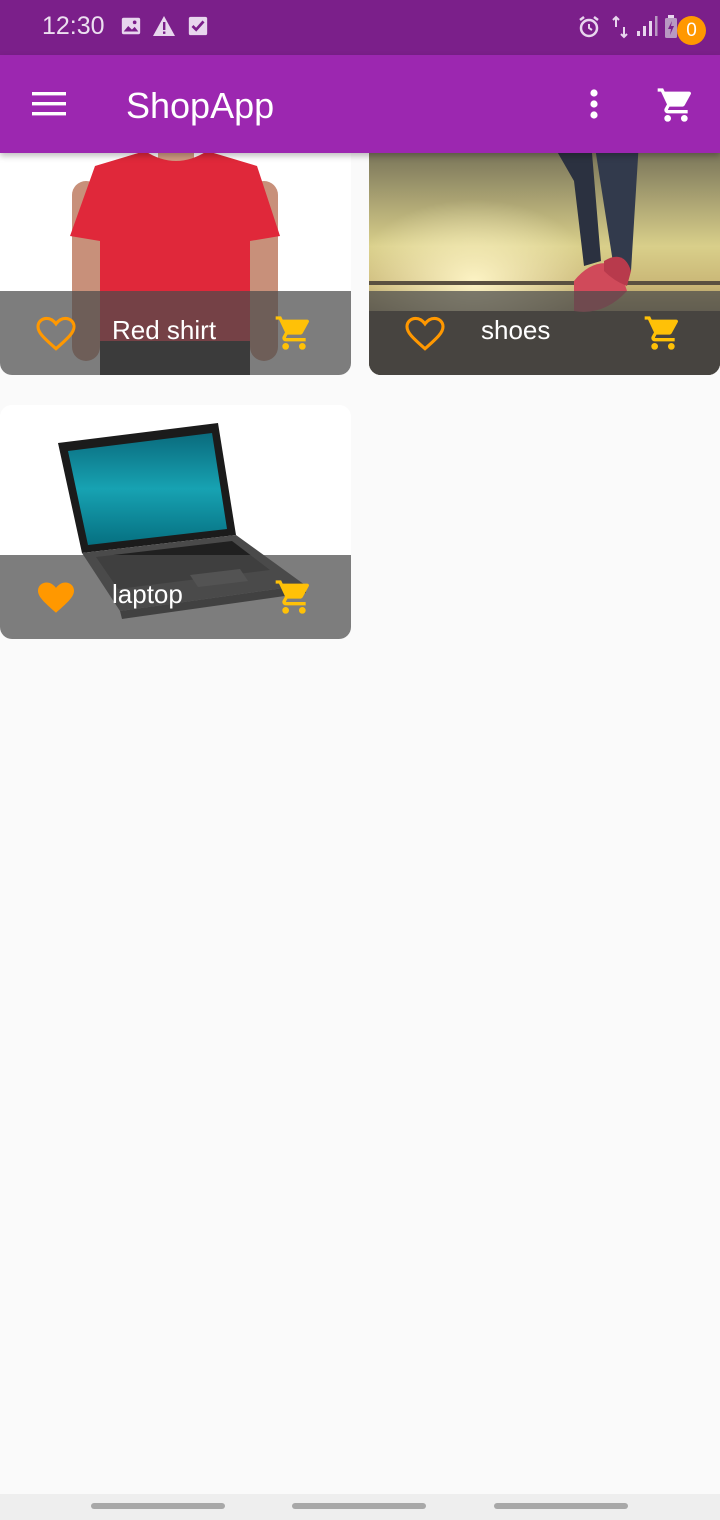 The width and height of the screenshot is (720, 1520). What do you see at coordinates (647, 28) in the screenshot?
I see `signal-icon` at bounding box center [647, 28].